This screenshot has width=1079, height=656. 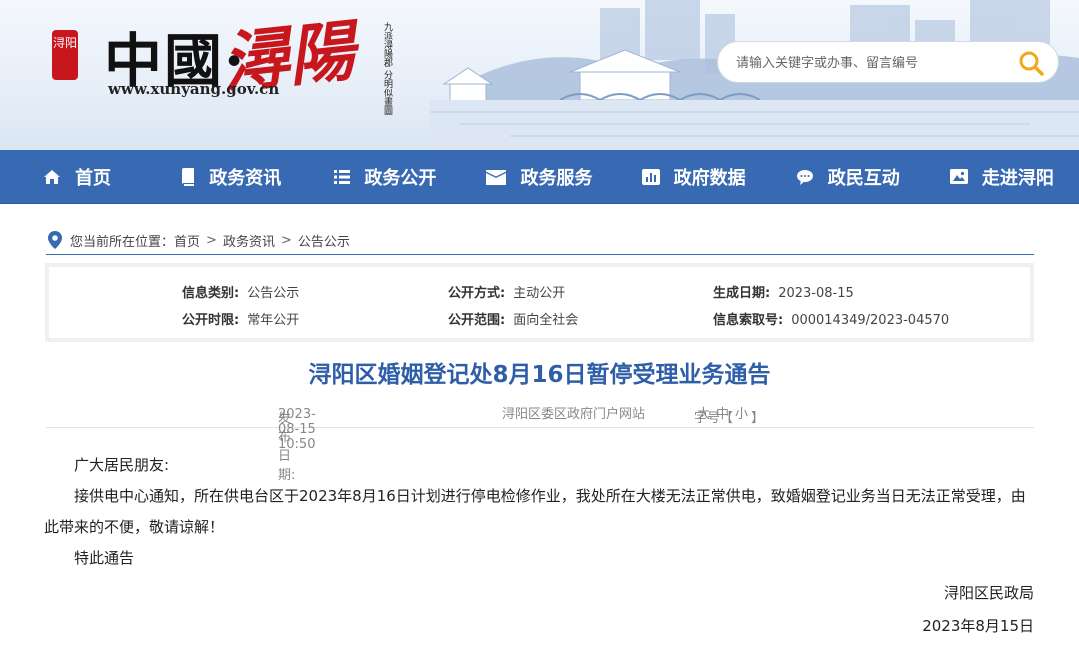 What do you see at coordinates (871, 63) in the screenshot?
I see `search-input` at bounding box center [871, 63].